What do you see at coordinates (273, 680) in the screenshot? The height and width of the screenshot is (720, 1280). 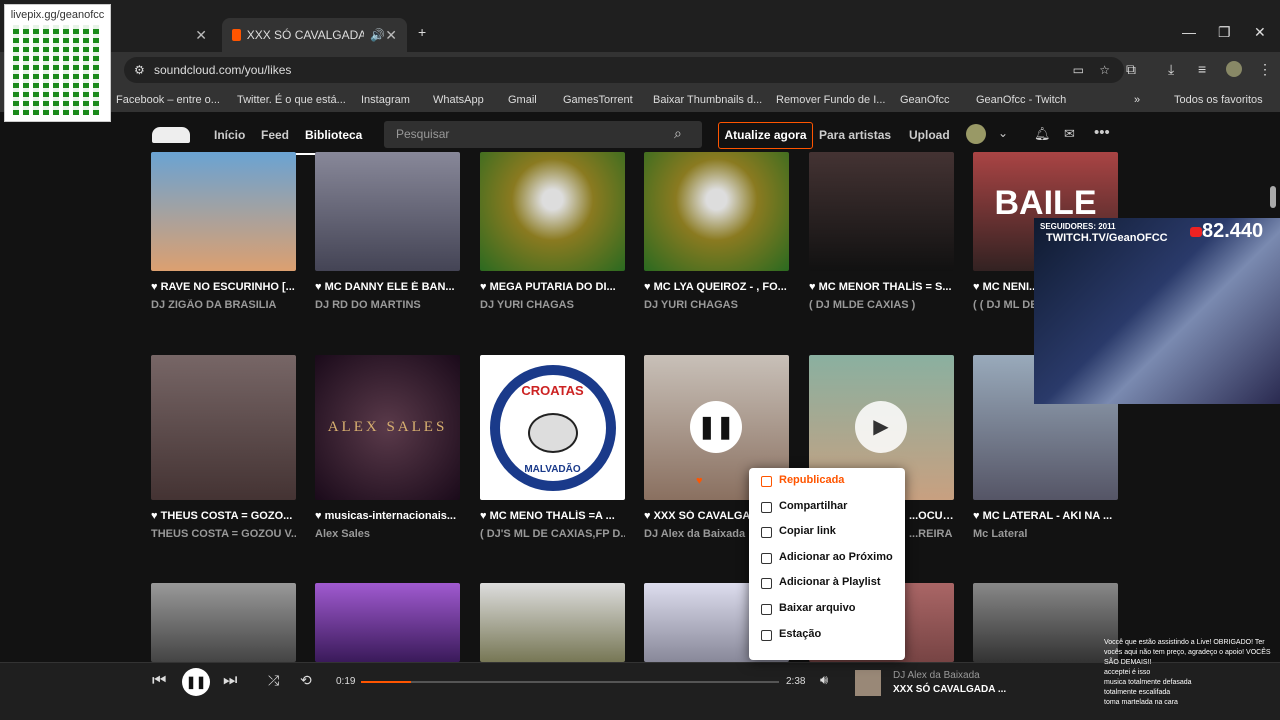 I see `shuffle-icon: ⤮` at bounding box center [273, 680].